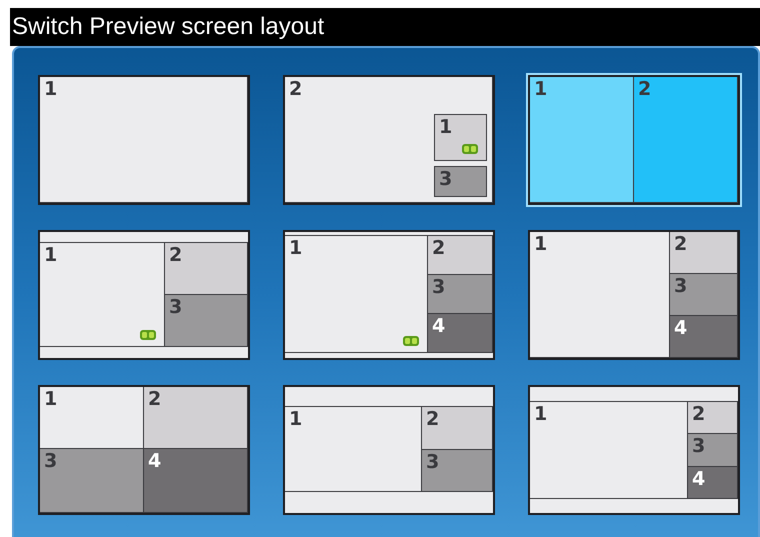 This screenshot has width=760, height=537. What do you see at coordinates (389, 140) in the screenshot?
I see `layout-option: 2 1 3` at bounding box center [389, 140].